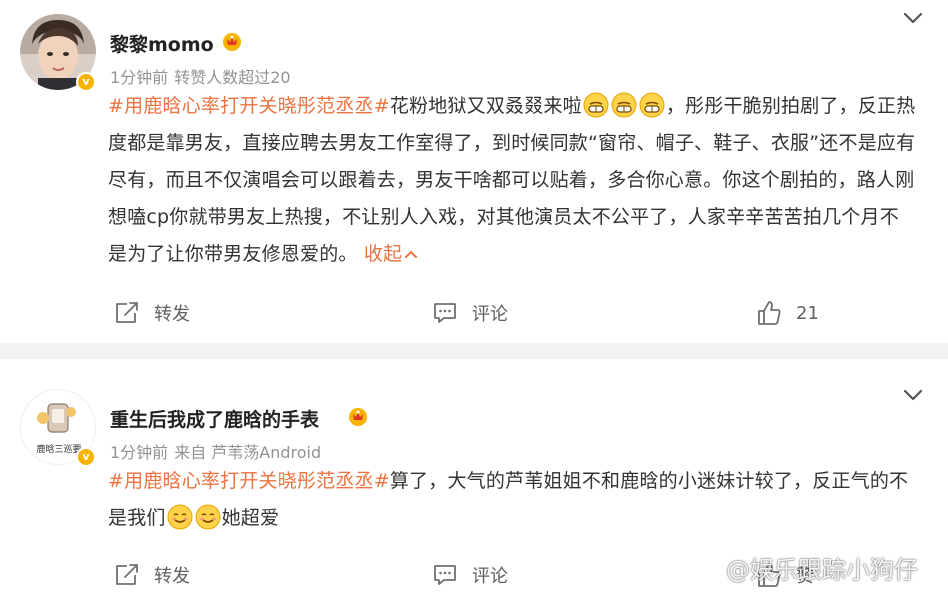 This screenshot has width=948, height=599. Describe the element at coordinates (711, 570) in the screenshot. I see `watermark-logo-icon` at that location.